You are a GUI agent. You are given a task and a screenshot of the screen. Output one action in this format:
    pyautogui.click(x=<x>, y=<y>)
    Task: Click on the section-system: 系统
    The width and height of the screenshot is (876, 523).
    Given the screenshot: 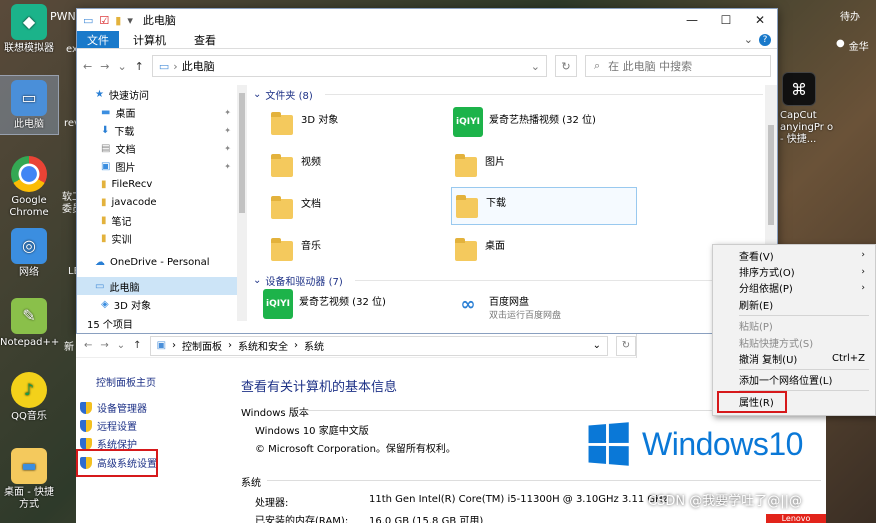 What is the action you would take?
    pyautogui.click(x=531, y=481)
    